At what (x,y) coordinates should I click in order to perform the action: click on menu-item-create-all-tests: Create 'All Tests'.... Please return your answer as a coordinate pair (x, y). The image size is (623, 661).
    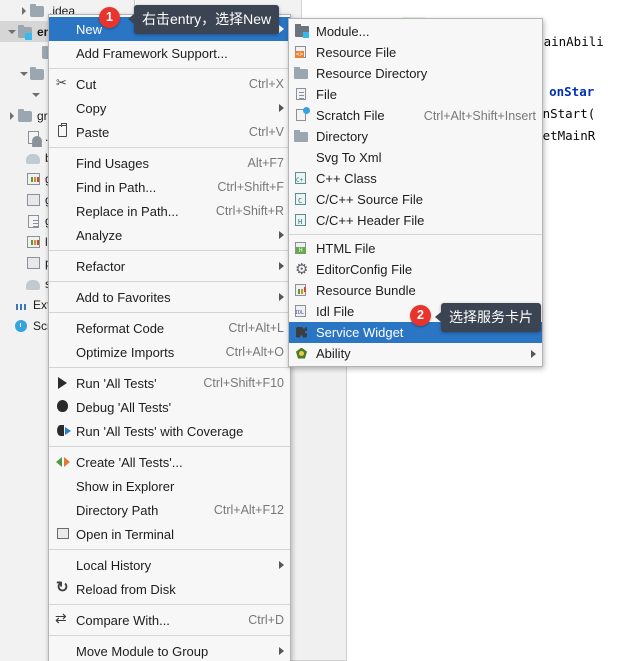
    Looking at the image, I should click on (169, 462).